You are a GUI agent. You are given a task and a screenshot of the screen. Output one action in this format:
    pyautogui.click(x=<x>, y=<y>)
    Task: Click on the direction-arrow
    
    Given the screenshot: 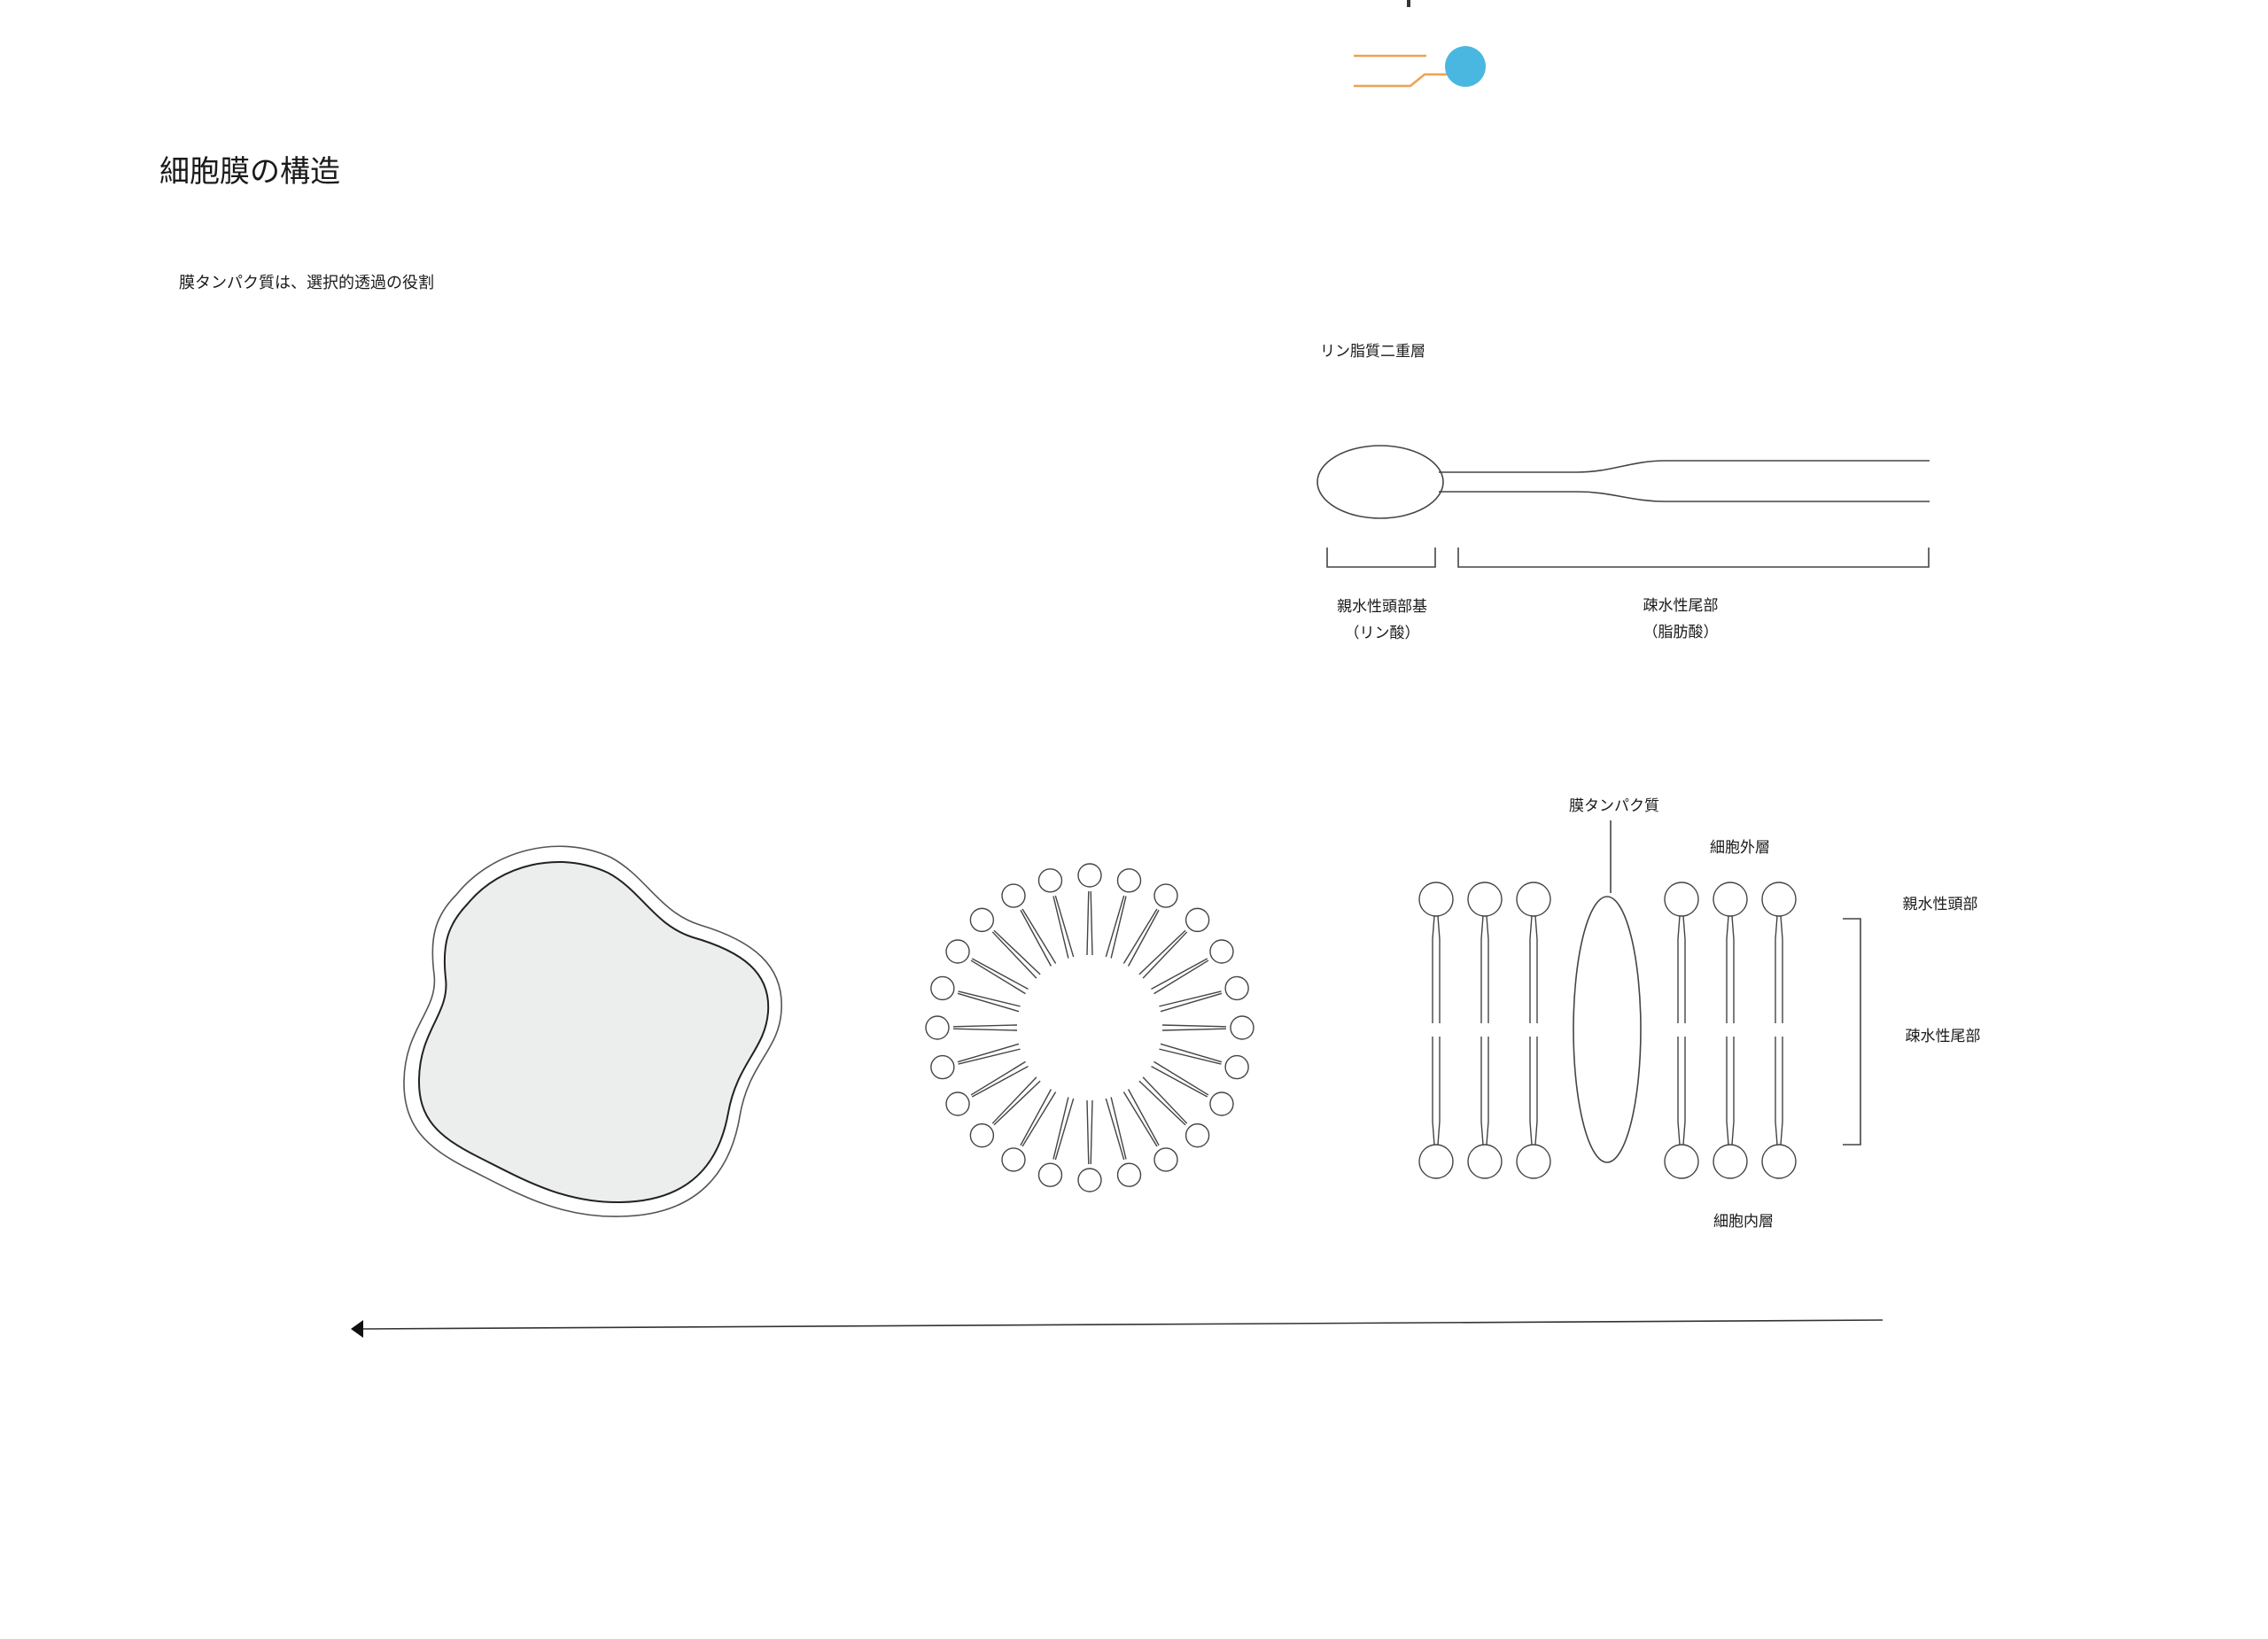 What is the action you would take?
    pyautogui.click(x=1117, y=1328)
    